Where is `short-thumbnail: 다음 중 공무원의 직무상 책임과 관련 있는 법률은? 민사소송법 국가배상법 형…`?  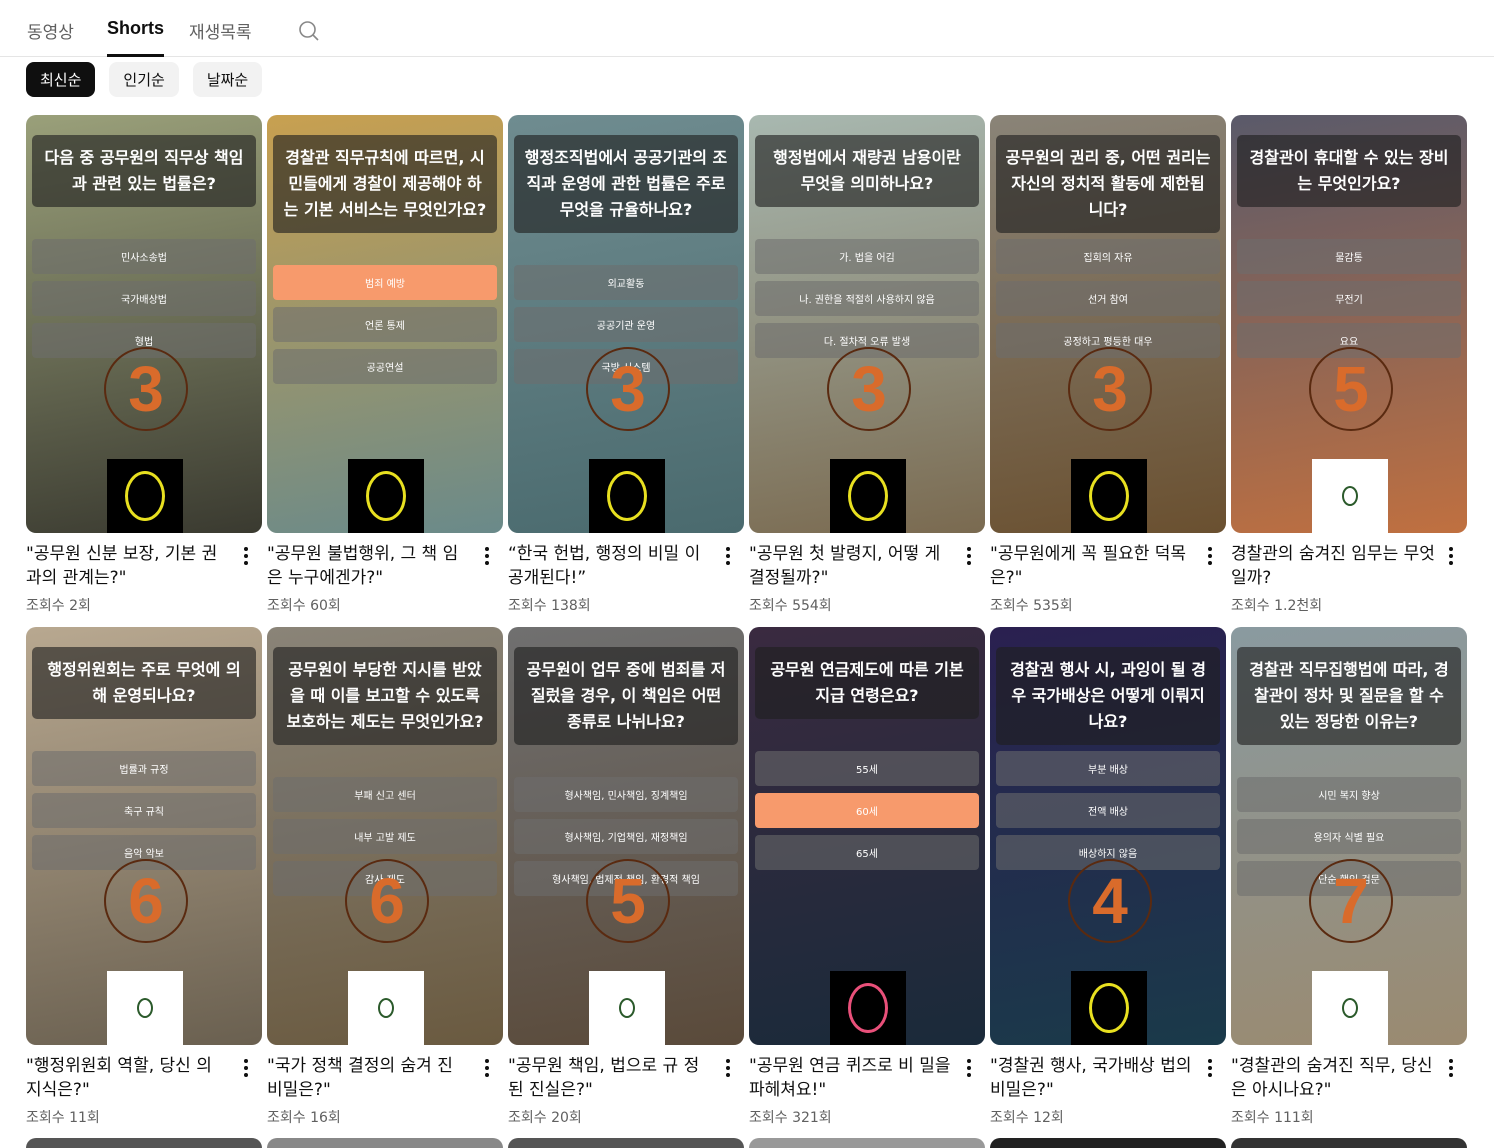
short-thumbnail: 다음 중 공무원의 직무상 책임과 관련 있는 법률은? 민사소송법 국가배상법 형… is located at coordinates (144, 324).